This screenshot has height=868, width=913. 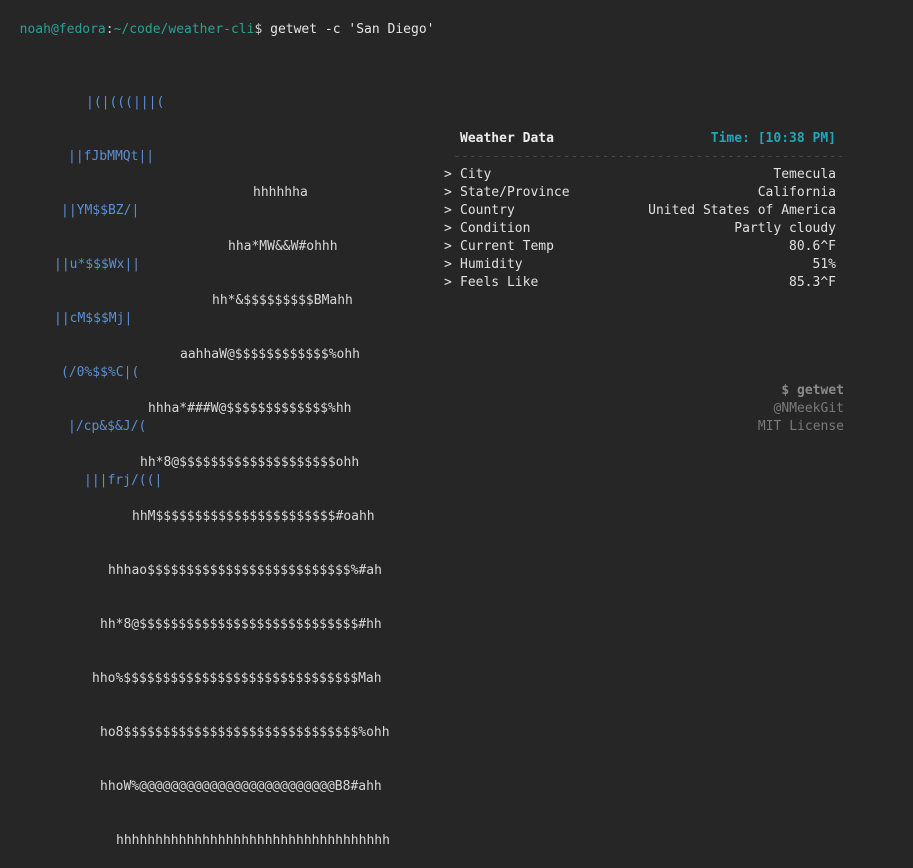 I want to click on ascii-cloud-line: |(|(((|||(, so click(x=125, y=102).